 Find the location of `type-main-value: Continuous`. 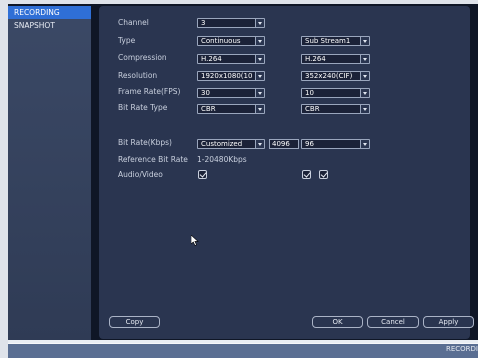

type-main-value: Continuous is located at coordinates (221, 41).